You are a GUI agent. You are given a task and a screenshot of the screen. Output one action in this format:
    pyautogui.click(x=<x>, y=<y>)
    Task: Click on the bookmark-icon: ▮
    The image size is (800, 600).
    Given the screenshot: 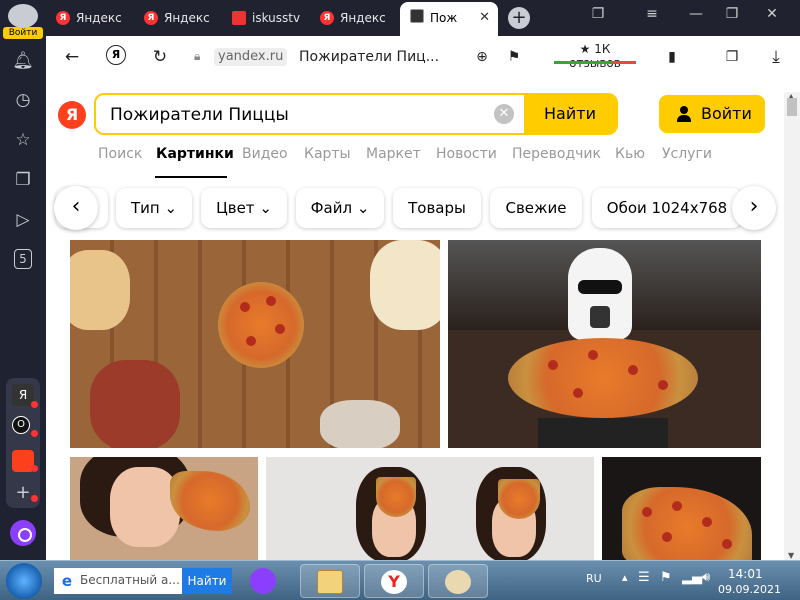 What is the action you would take?
    pyautogui.click(x=672, y=57)
    